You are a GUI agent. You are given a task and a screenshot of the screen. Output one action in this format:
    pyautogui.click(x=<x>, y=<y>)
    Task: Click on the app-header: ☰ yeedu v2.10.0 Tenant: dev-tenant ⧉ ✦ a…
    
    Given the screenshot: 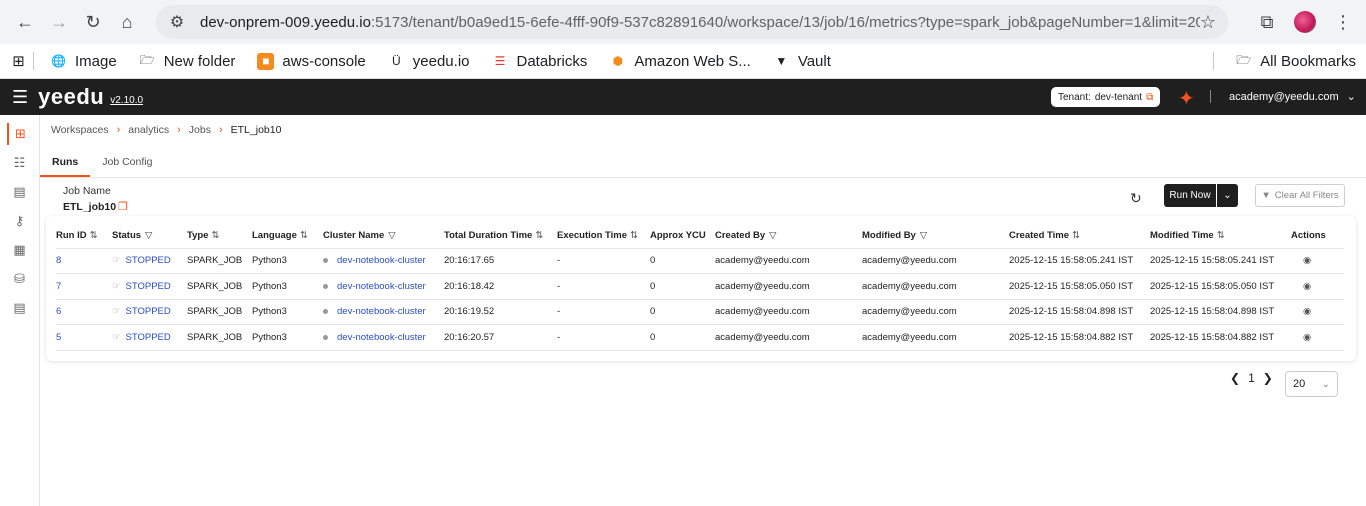 What is the action you would take?
    pyautogui.click(x=683, y=97)
    